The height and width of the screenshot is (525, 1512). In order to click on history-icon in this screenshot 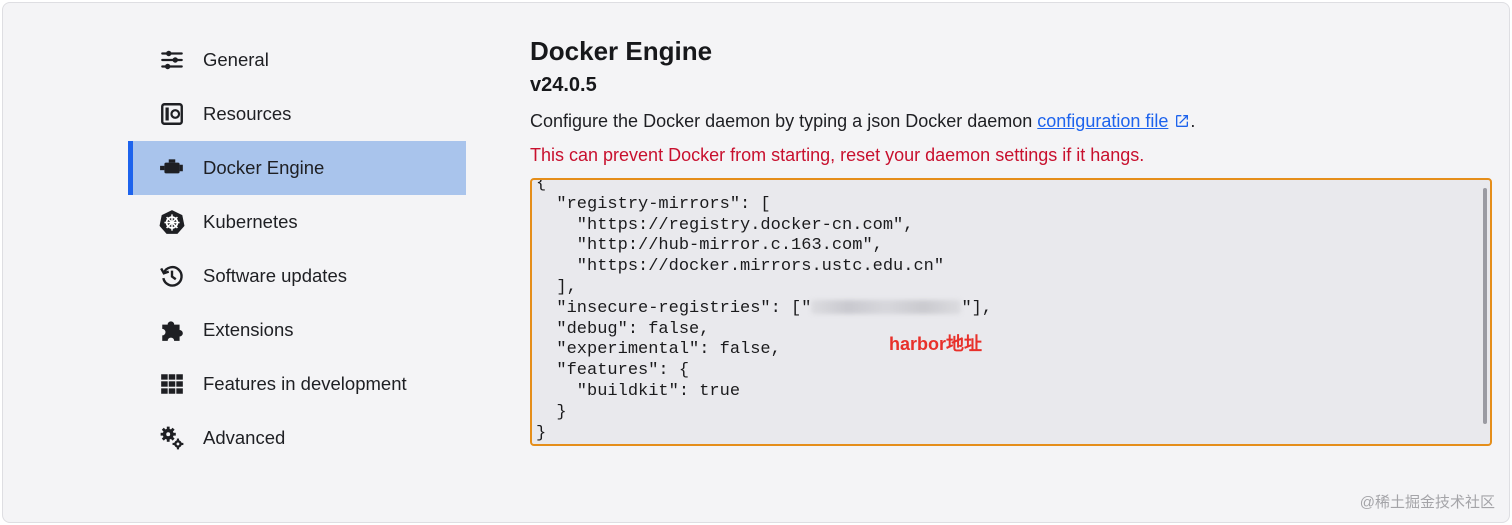, I will do `click(172, 276)`.